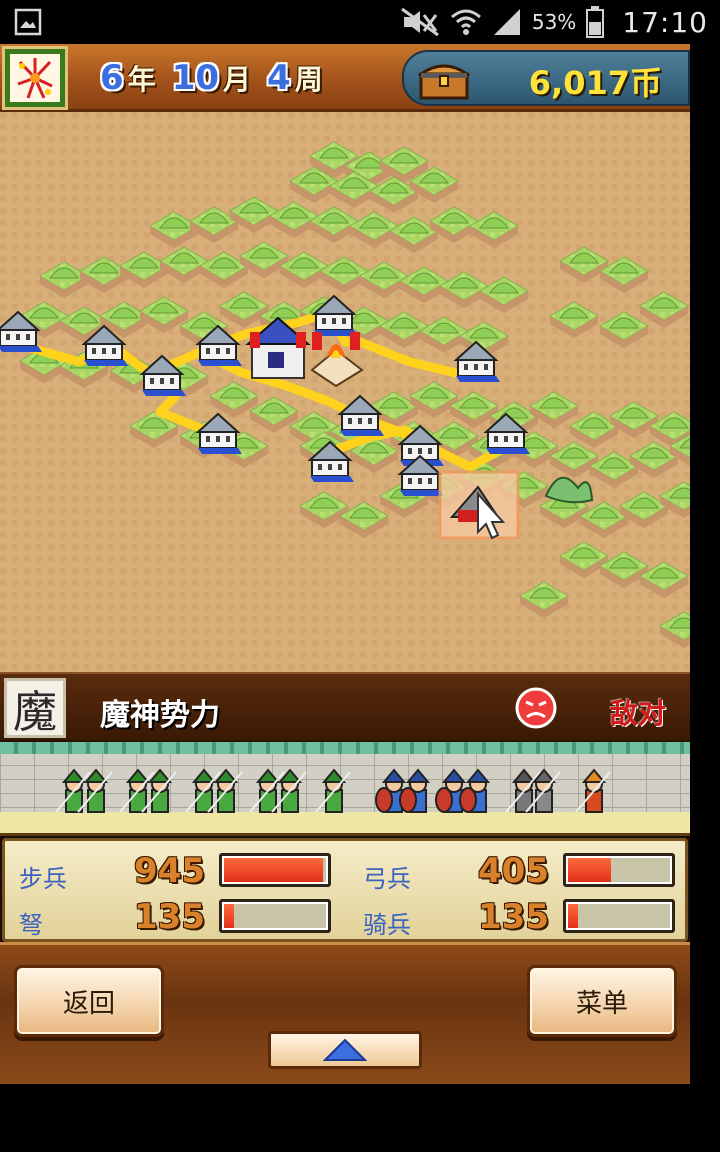 The image size is (720, 1152). What do you see at coordinates (536, 708) in the screenshot?
I see `angry-face-icon` at bounding box center [536, 708].